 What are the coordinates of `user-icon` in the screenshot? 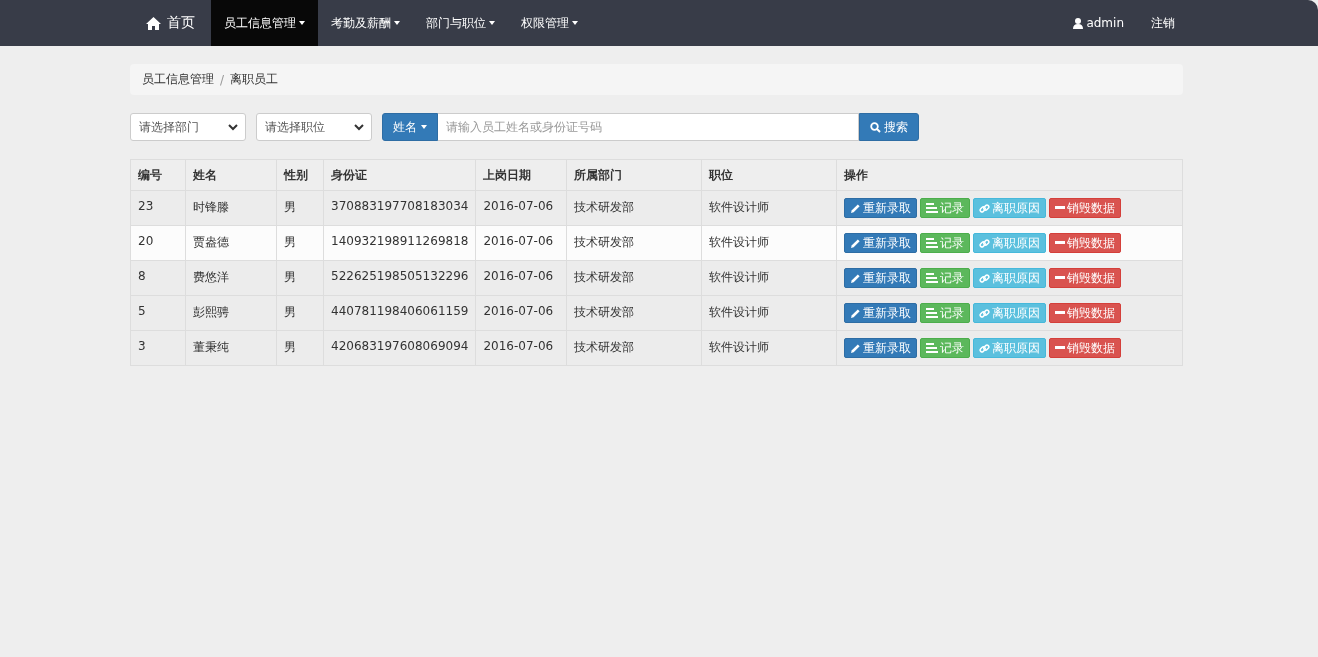 It's located at (1078, 23).